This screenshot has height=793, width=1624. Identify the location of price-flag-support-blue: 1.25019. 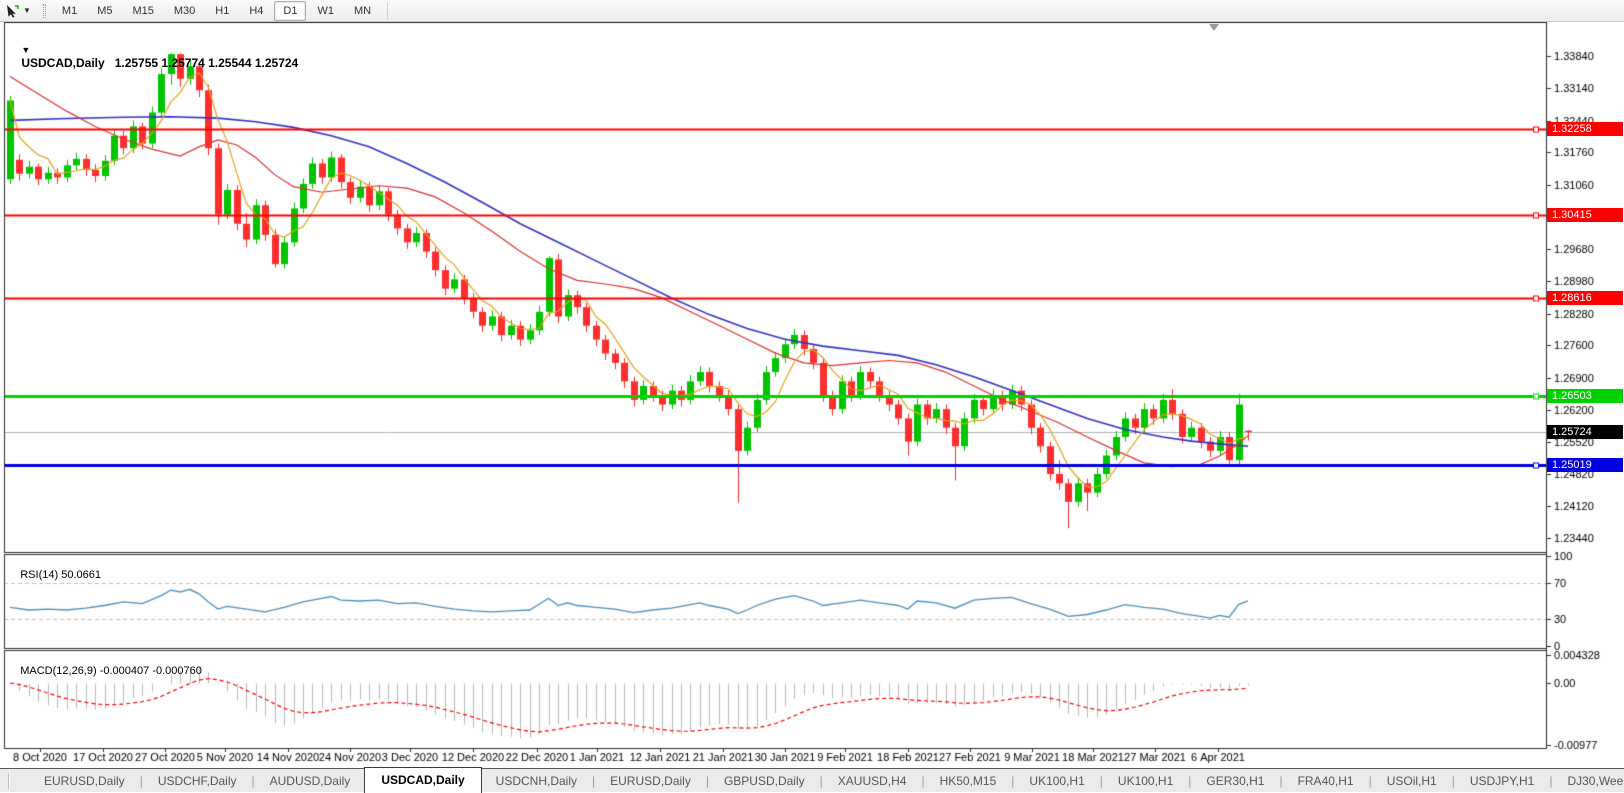
(1585, 465).